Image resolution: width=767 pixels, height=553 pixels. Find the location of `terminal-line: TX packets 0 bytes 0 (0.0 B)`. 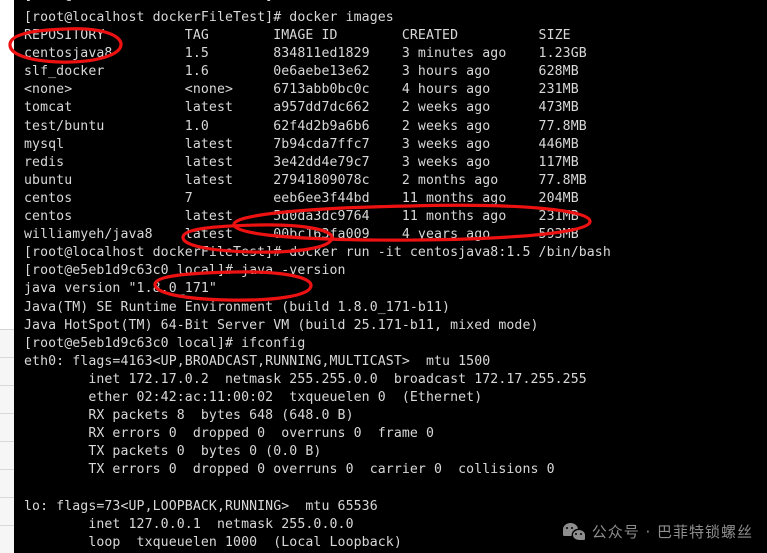

terminal-line: TX packets 0 bytes 0 (0.0 B) is located at coordinates (173, 452).